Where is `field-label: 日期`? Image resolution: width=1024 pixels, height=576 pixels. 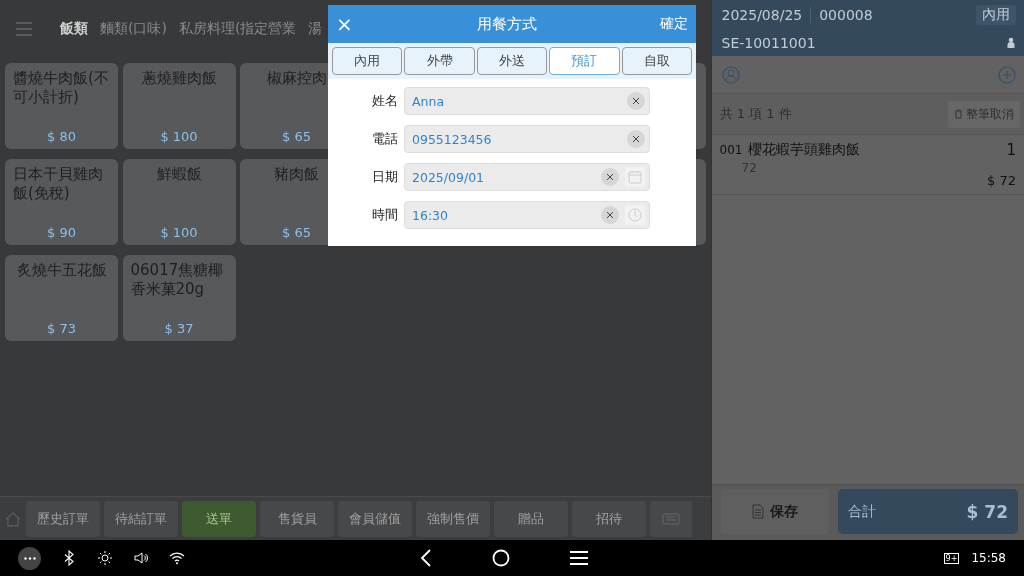
field-label: 日期 is located at coordinates (384, 177).